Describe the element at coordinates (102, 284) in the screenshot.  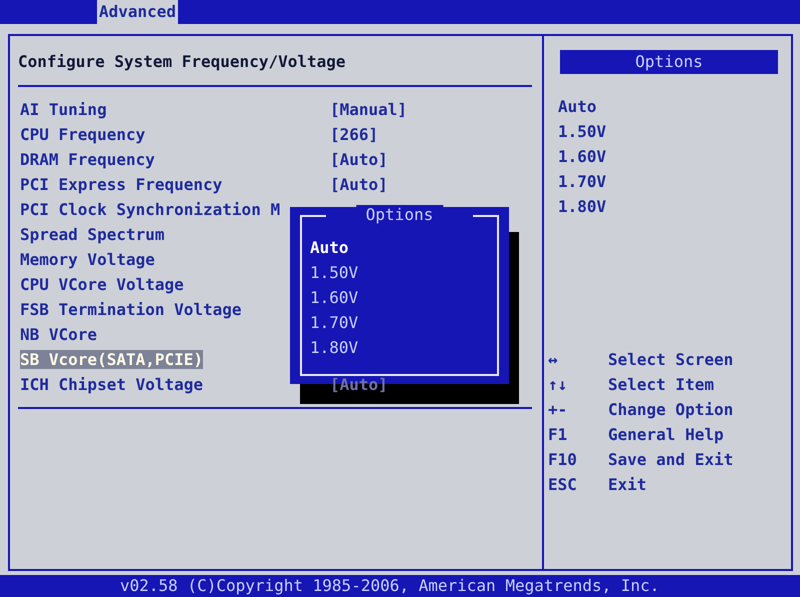
I see `setting-label: CPU VCore Voltage` at that location.